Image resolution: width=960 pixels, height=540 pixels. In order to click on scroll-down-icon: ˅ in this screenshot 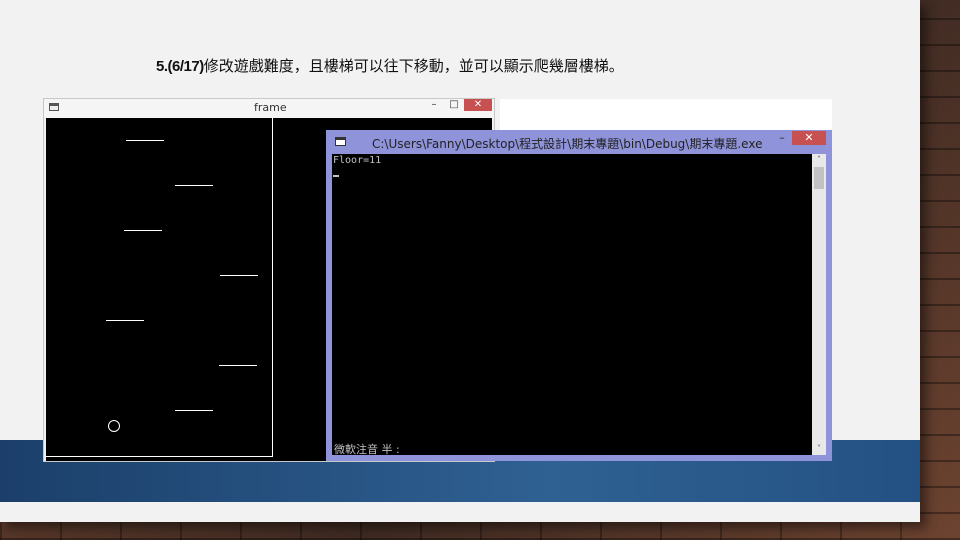, I will do `click(819, 449)`.